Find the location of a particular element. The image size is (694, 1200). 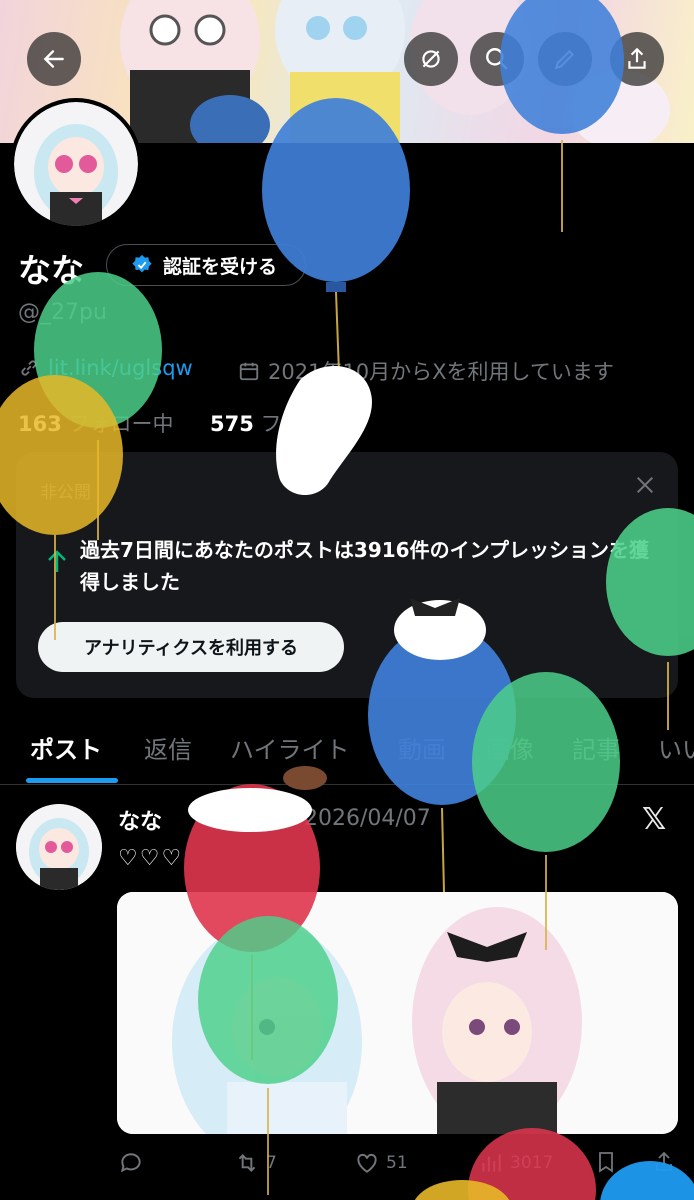

tab-likes: いい is located at coordinates (676, 747).